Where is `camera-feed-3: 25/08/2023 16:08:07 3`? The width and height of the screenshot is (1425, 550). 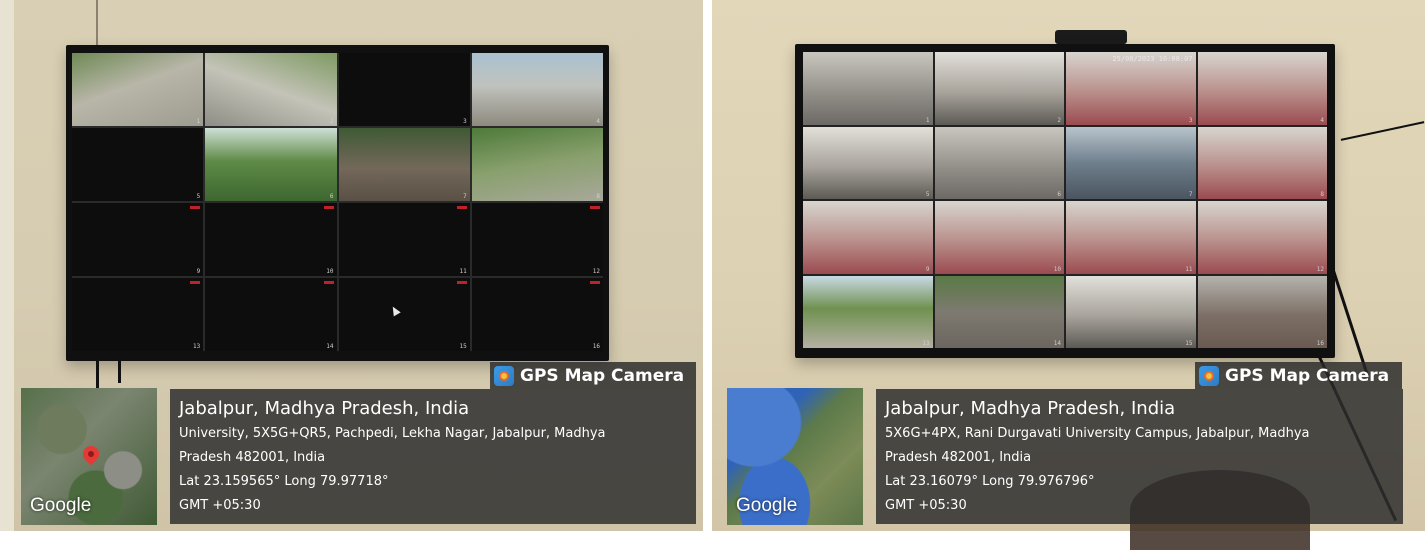
camera-feed-3: 25/08/2023 16:08:07 3 is located at coordinates (1131, 88).